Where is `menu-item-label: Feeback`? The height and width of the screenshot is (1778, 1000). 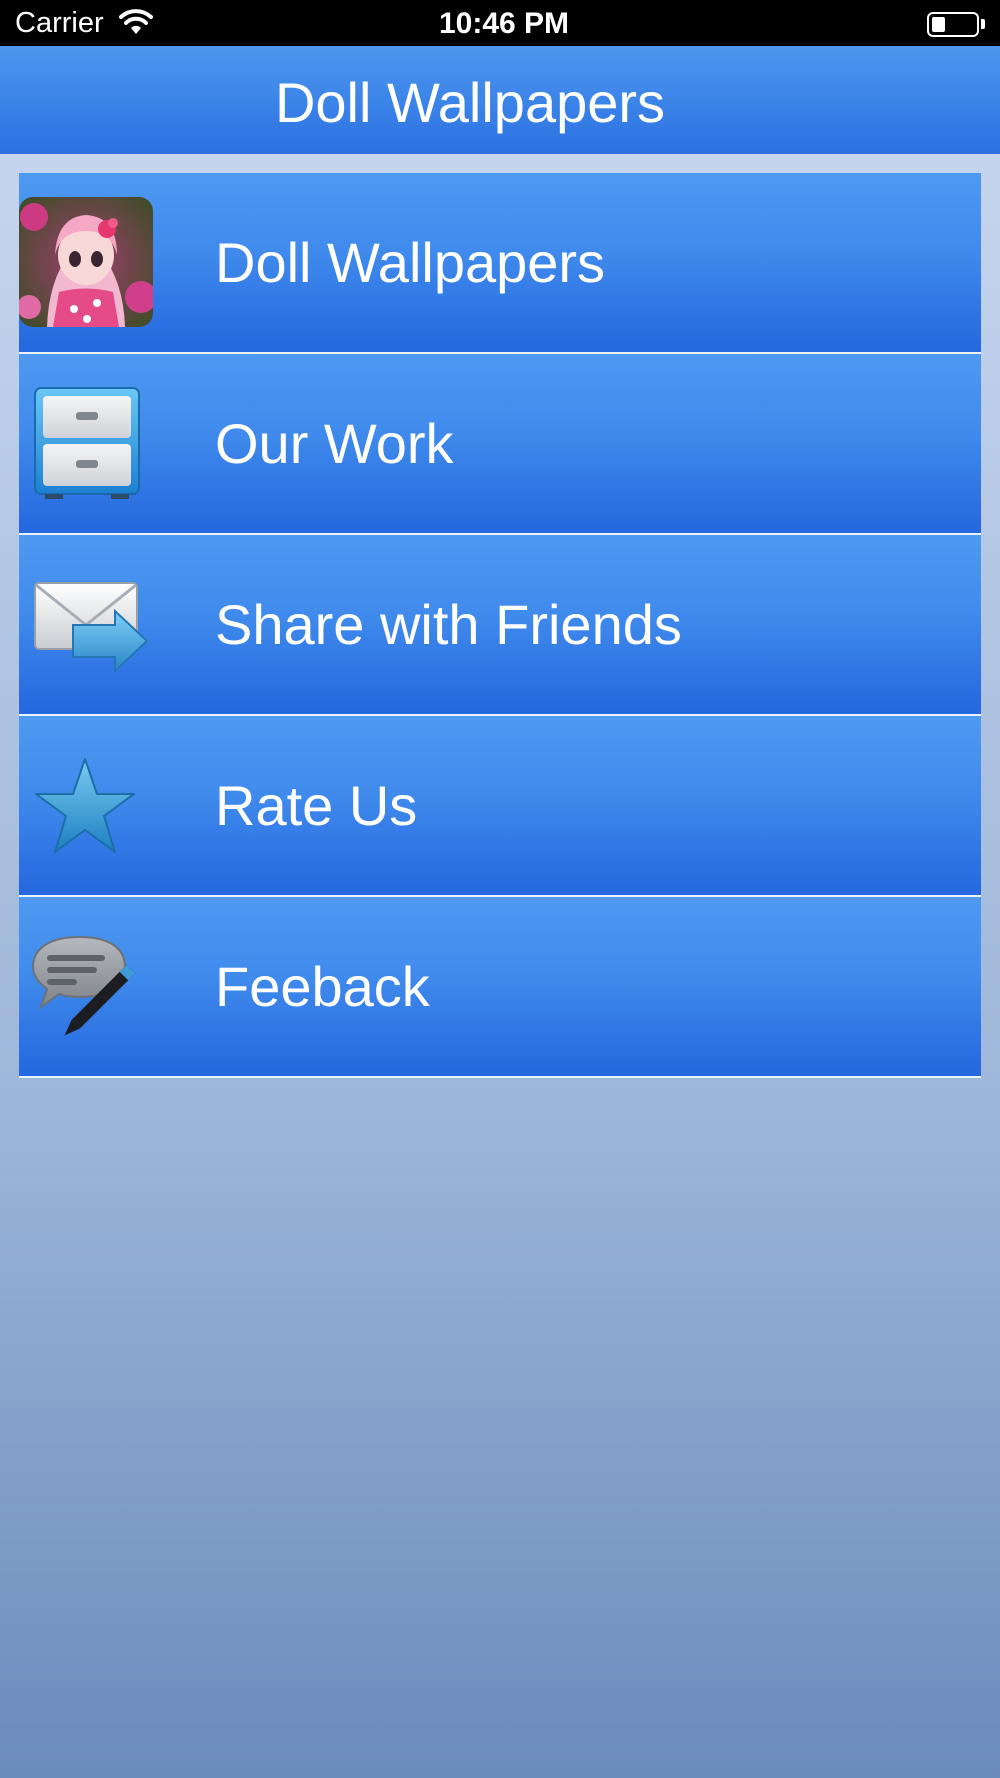 menu-item-label: Feeback is located at coordinates (322, 986).